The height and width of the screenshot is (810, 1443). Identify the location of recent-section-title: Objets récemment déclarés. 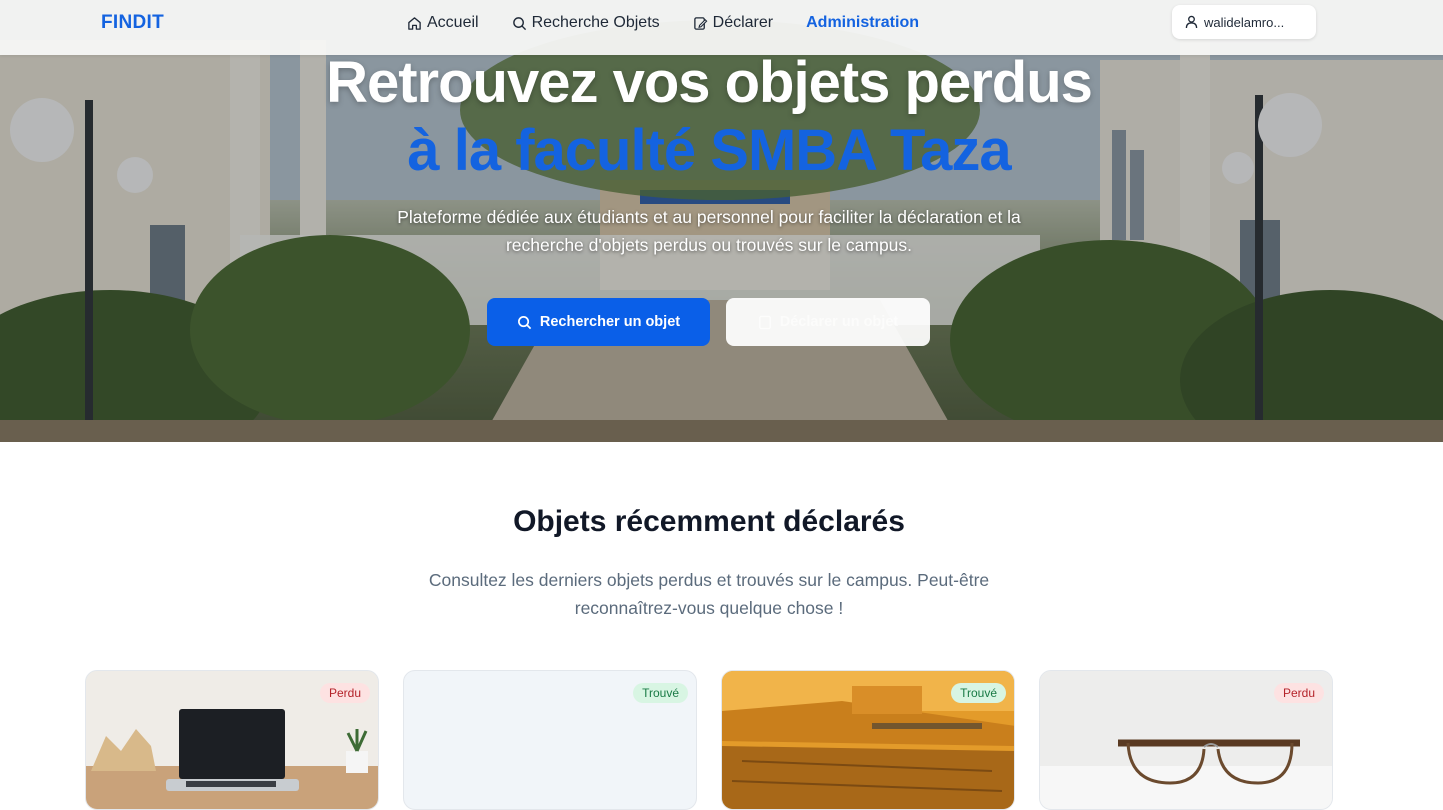
(709, 521).